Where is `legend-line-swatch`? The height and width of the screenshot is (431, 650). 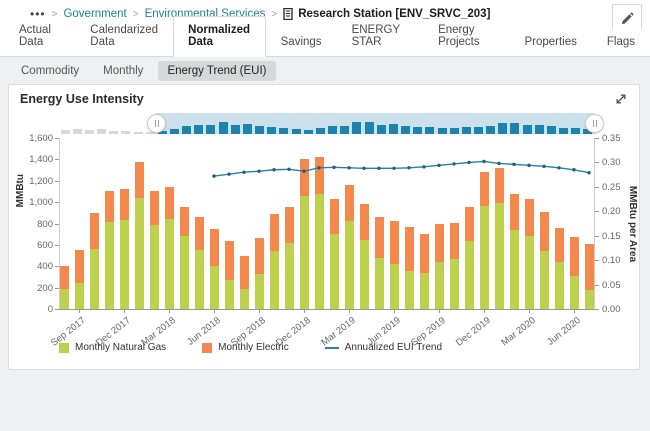
legend-line-swatch is located at coordinates (331, 347).